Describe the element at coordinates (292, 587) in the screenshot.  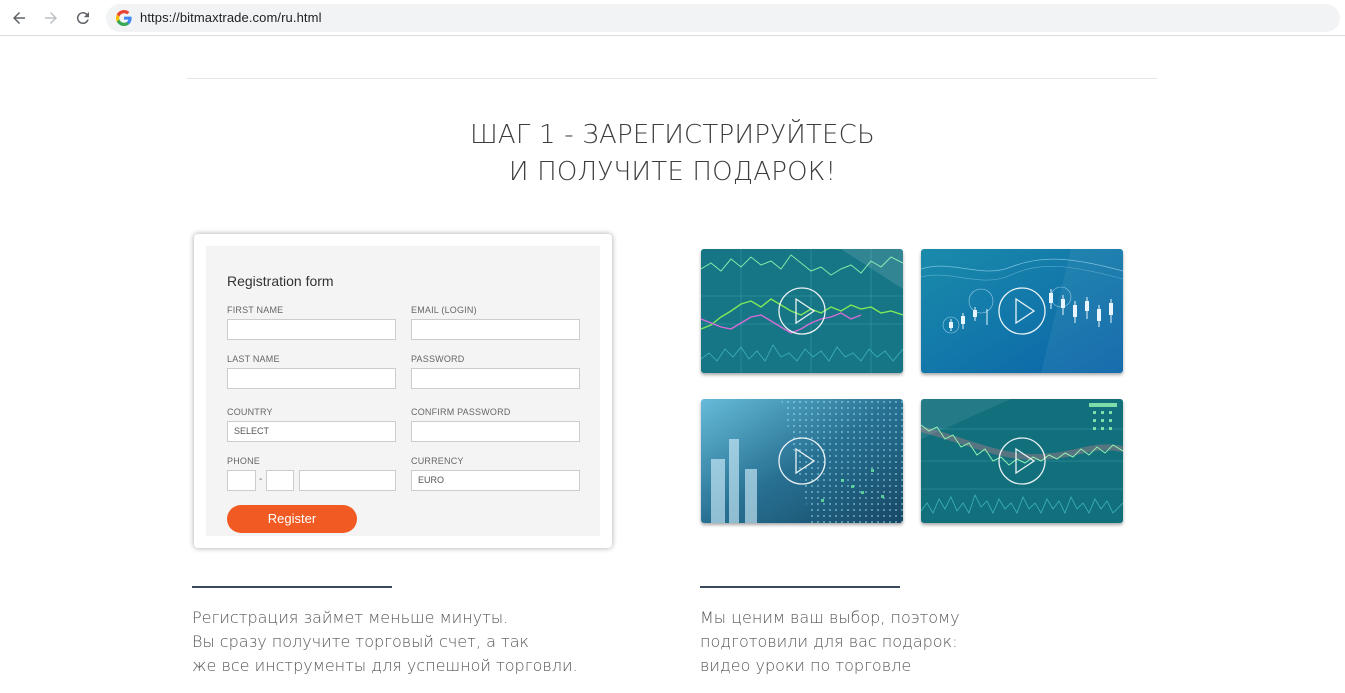
I see `left-text-divider` at that location.